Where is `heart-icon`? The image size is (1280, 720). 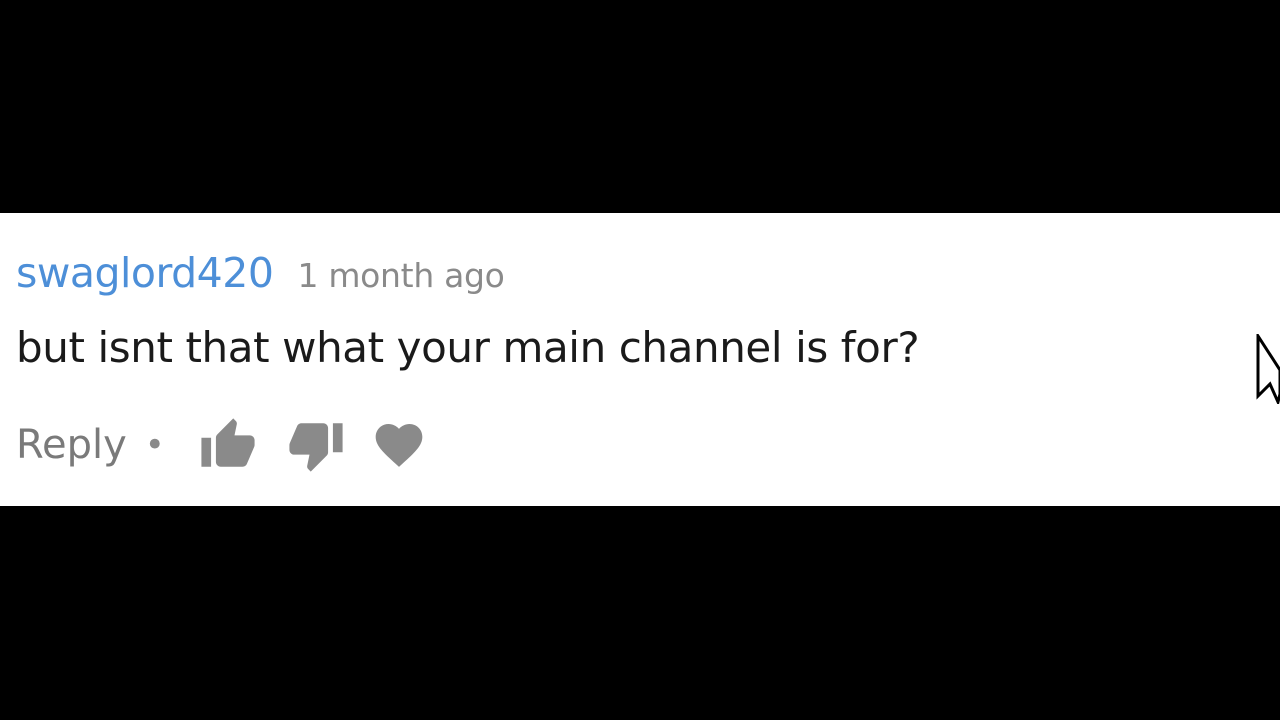 heart-icon is located at coordinates (399, 445).